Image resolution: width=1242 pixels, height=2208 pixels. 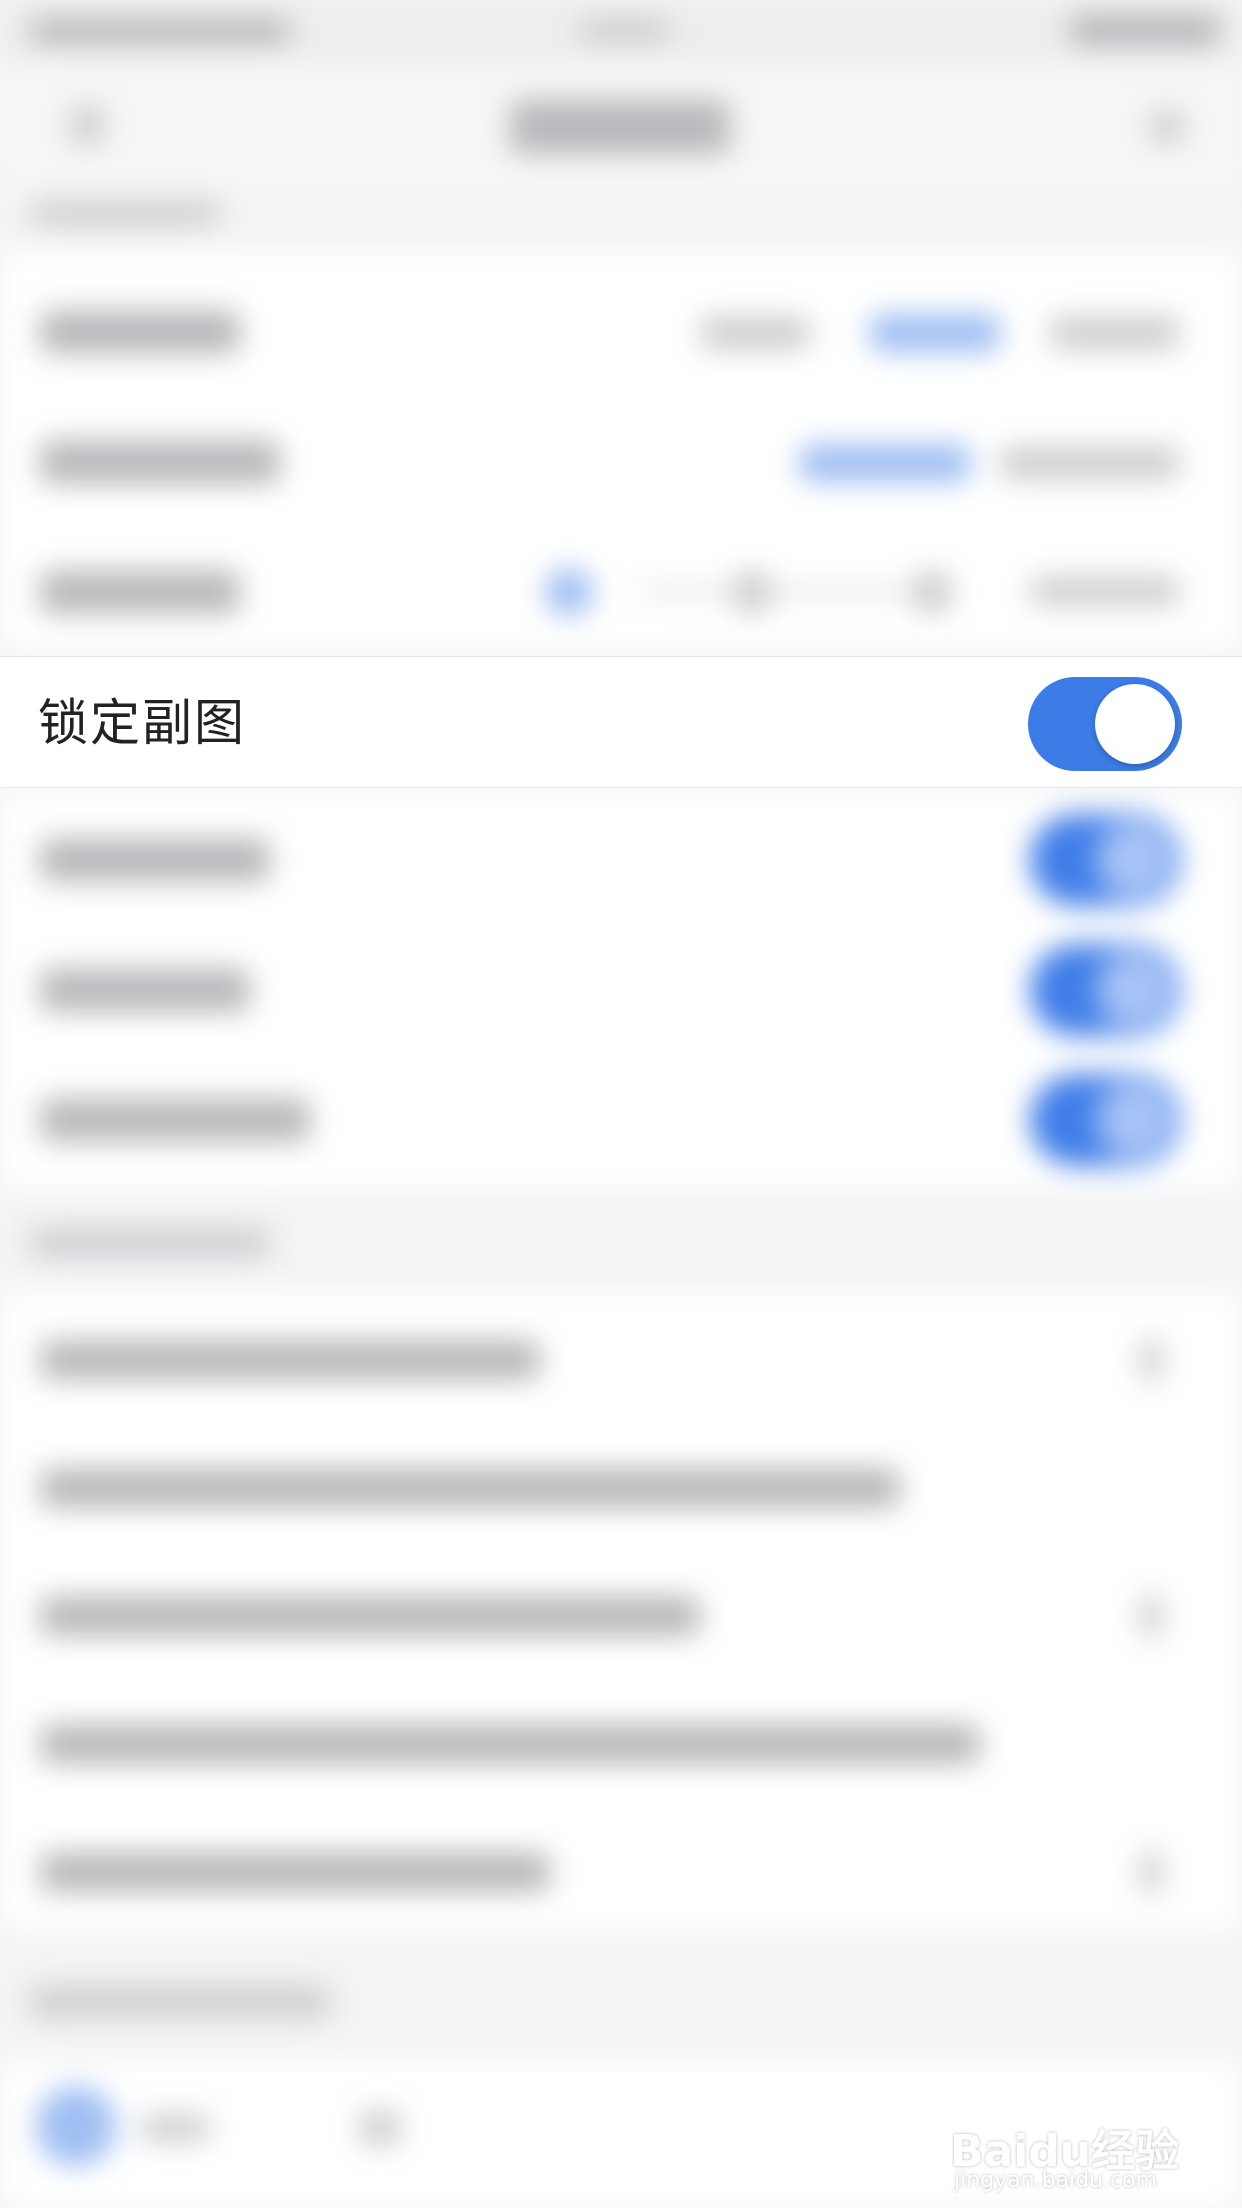 What do you see at coordinates (1070, 2134) in the screenshot?
I see `baidu-jingyan-watermark: Baidu经验 jingyan.baidu.com` at bounding box center [1070, 2134].